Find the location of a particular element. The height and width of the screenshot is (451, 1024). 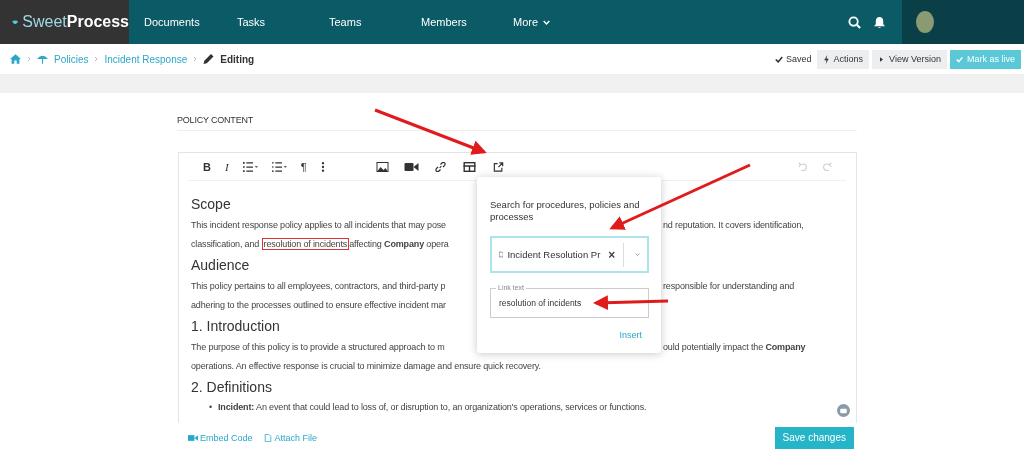

nav-item: Members is located at coordinates (452, 22).